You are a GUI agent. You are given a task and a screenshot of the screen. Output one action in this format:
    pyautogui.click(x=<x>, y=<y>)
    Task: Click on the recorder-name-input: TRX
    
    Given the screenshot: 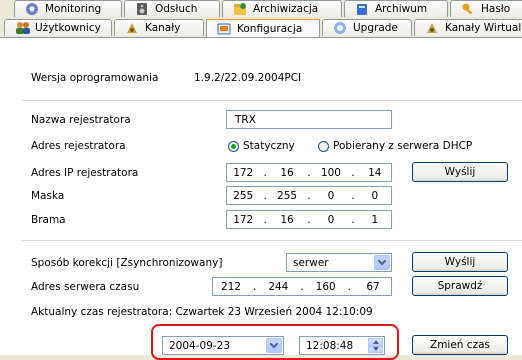 What is the action you would take?
    pyautogui.click(x=309, y=119)
    